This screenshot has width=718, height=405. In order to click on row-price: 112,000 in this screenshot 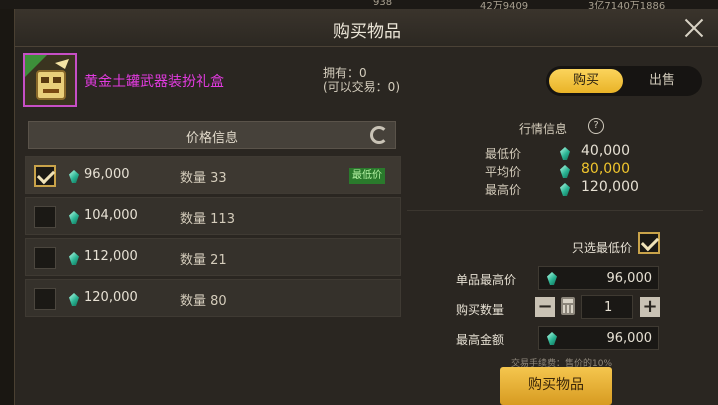, I will do `click(111, 256)`.